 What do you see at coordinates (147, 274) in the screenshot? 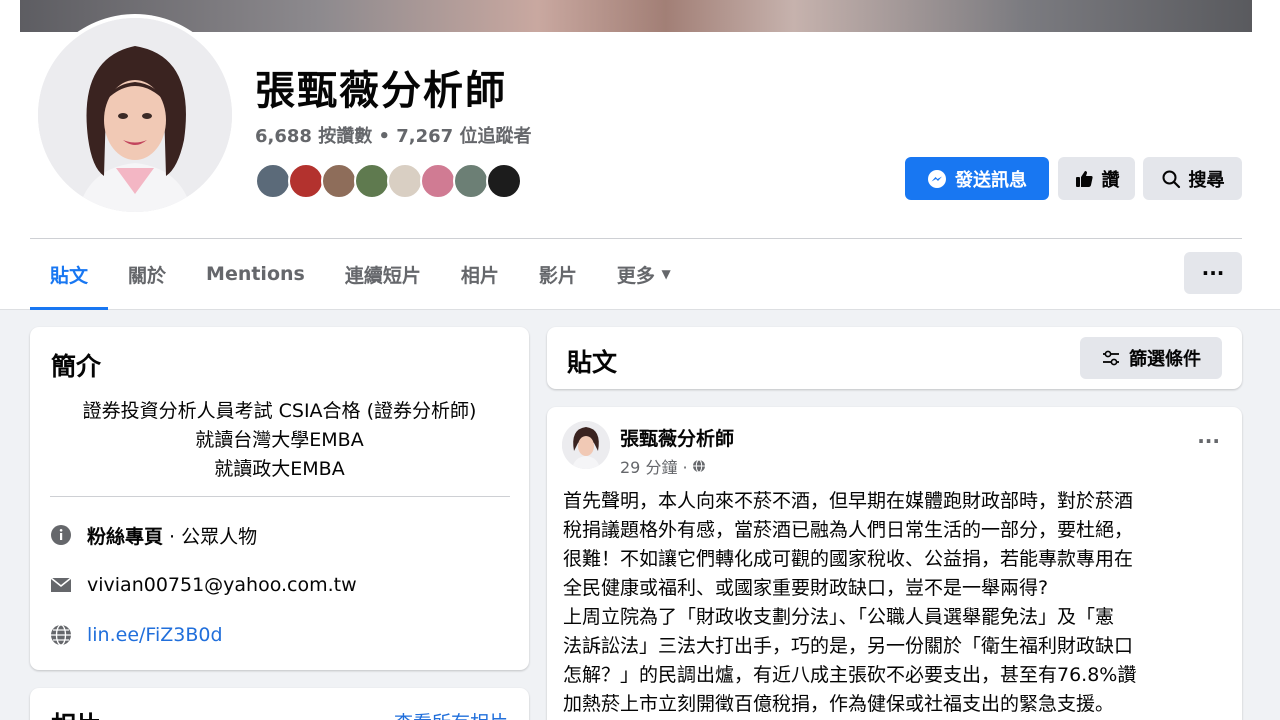
I see `tab-about: 關於` at bounding box center [147, 274].